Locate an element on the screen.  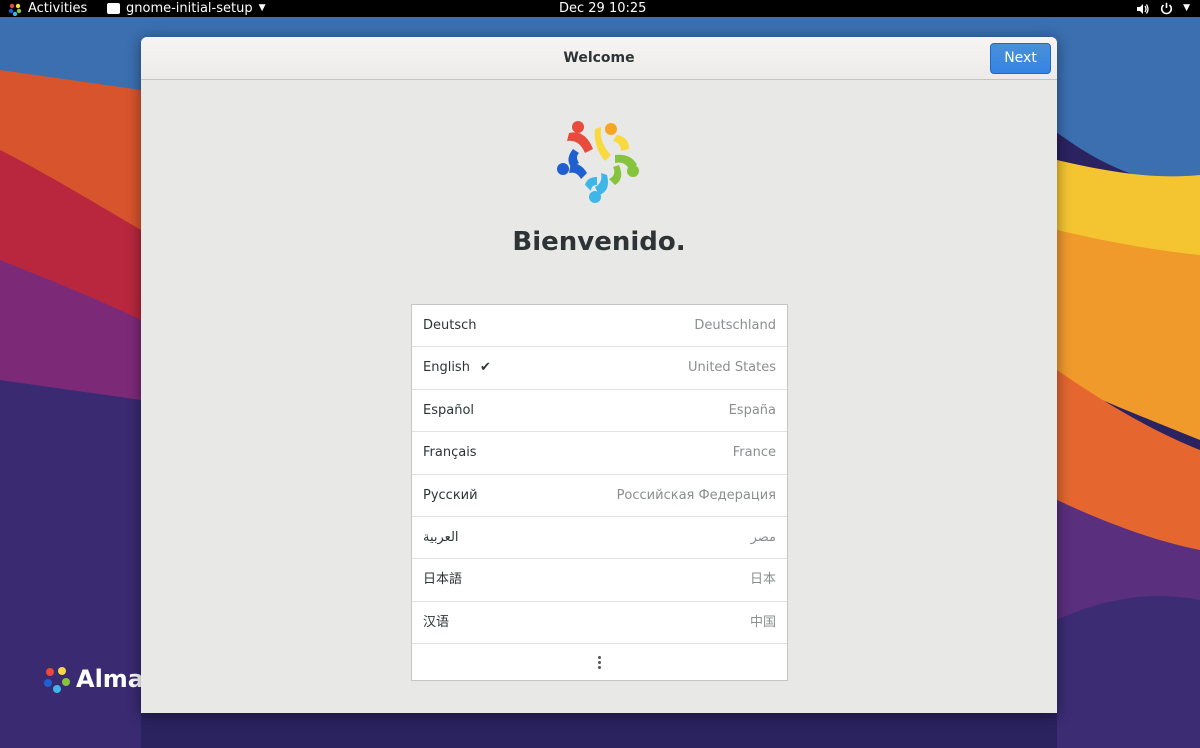
language-name: 日本語 is located at coordinates (443, 580).